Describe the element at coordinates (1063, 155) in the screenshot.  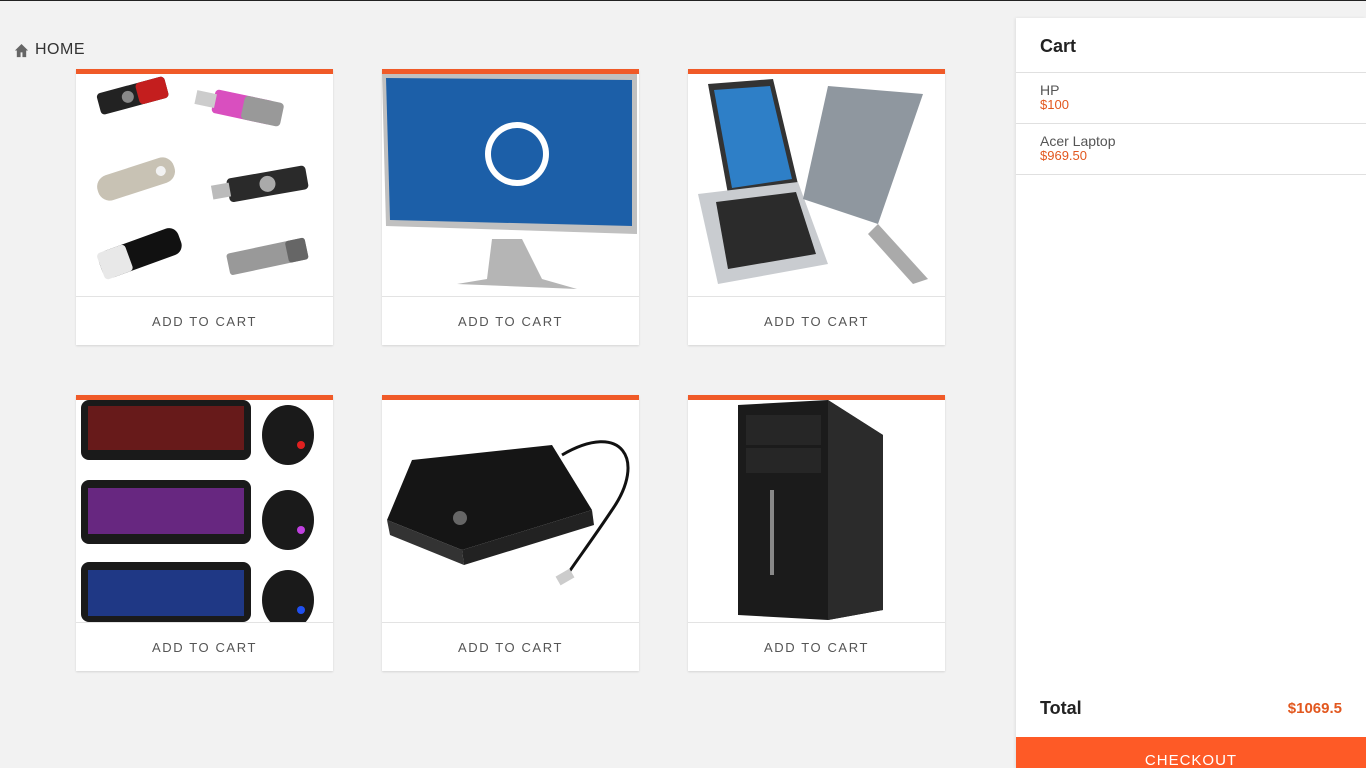
I see `cart-item-price: $969.50` at that location.